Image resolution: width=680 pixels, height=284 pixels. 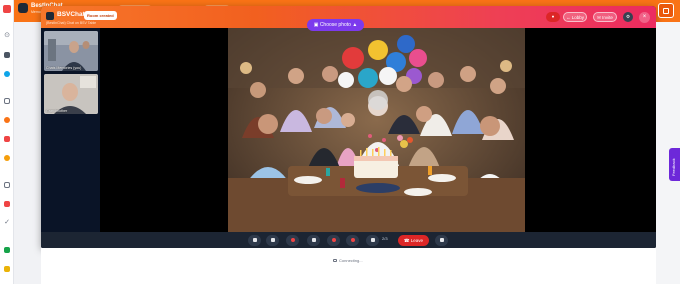 I want to click on close-button: ×, so click(x=644, y=17).